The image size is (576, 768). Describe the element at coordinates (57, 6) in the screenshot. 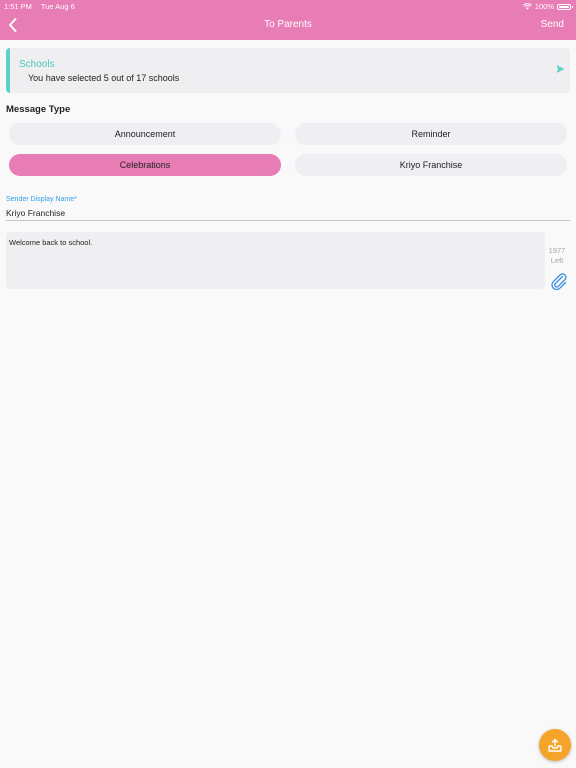

I see `status-date: Tue Aug 6` at that location.